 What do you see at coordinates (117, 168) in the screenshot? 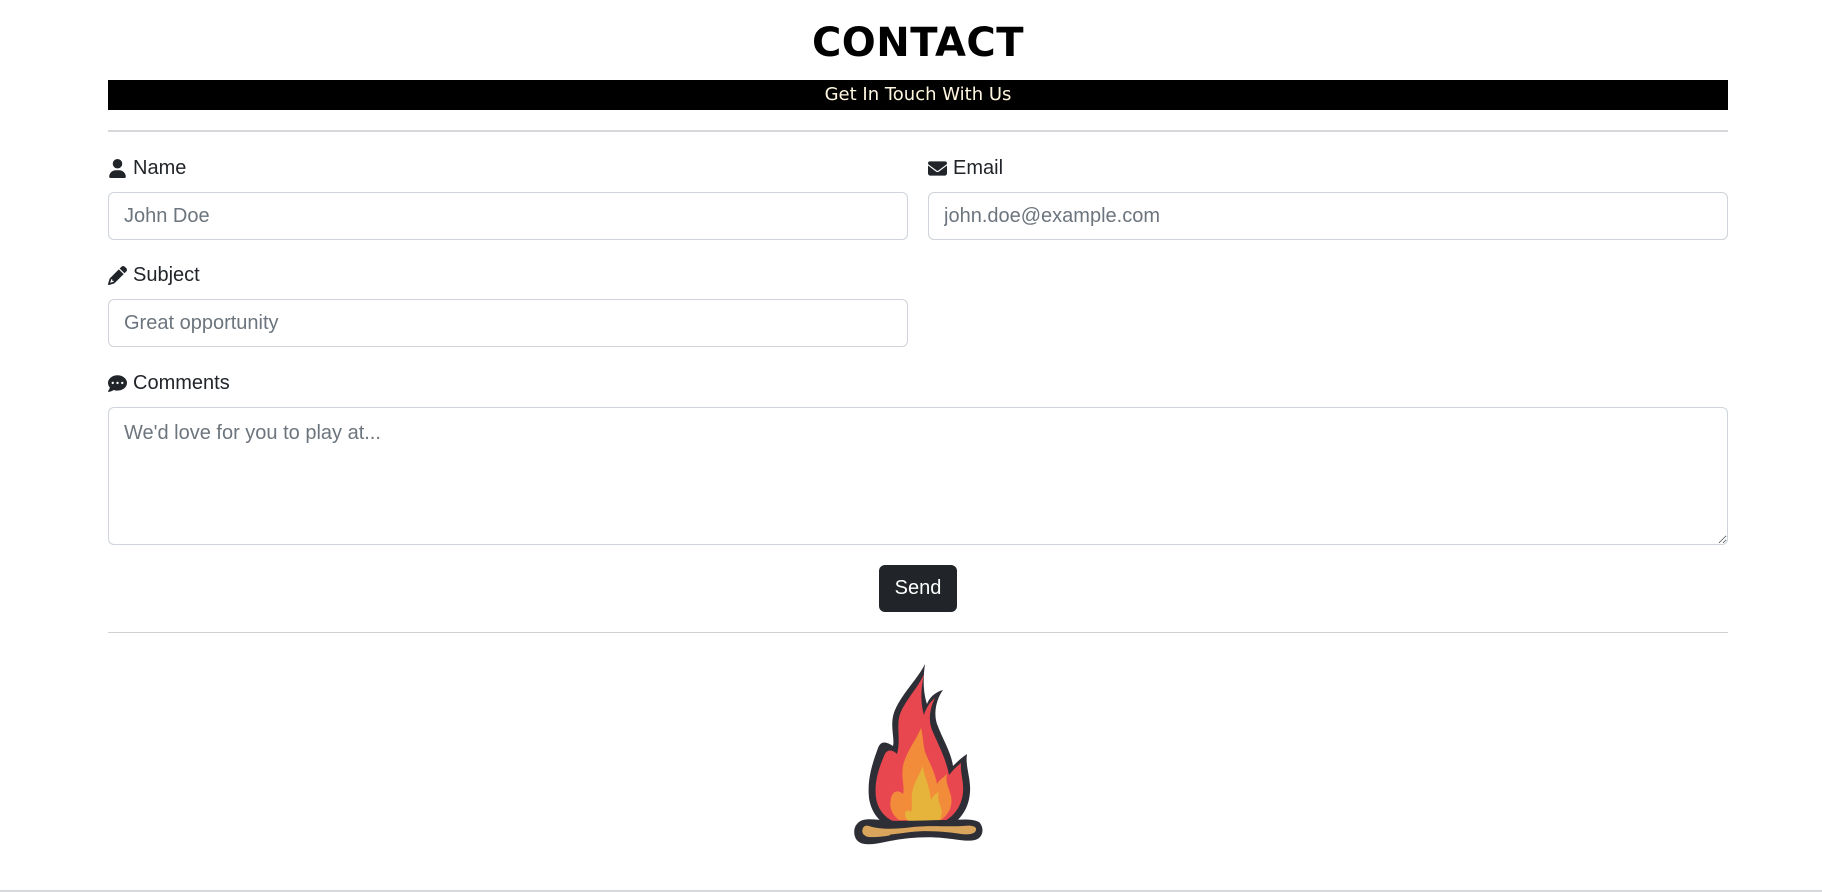
I see `user-icon` at bounding box center [117, 168].